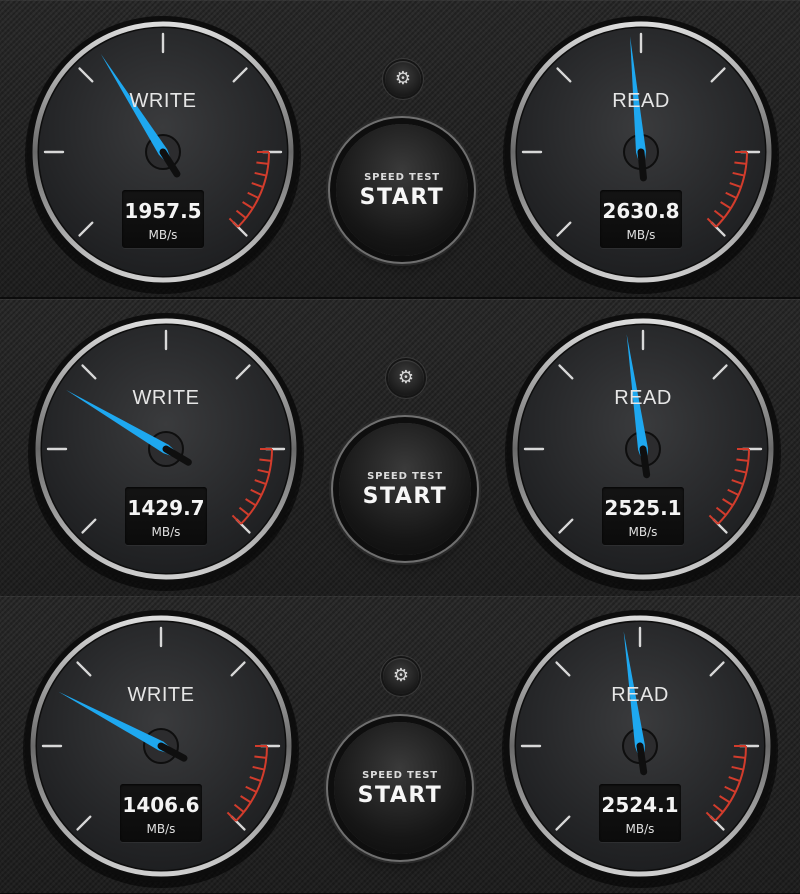 This screenshot has height=894, width=800. I want to click on read-readout: 2524.1 MB/s, so click(640, 813).